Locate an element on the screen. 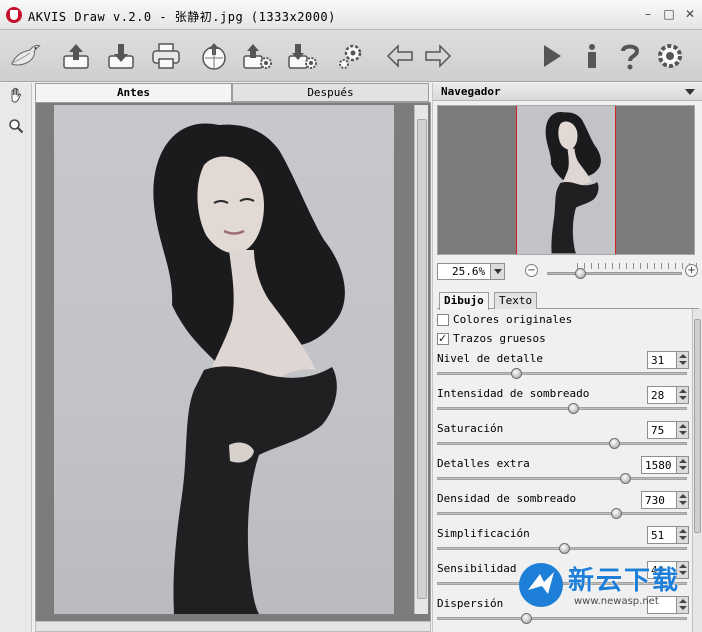 This screenshot has width=702, height=632. run-button is located at coordinates (551, 56).